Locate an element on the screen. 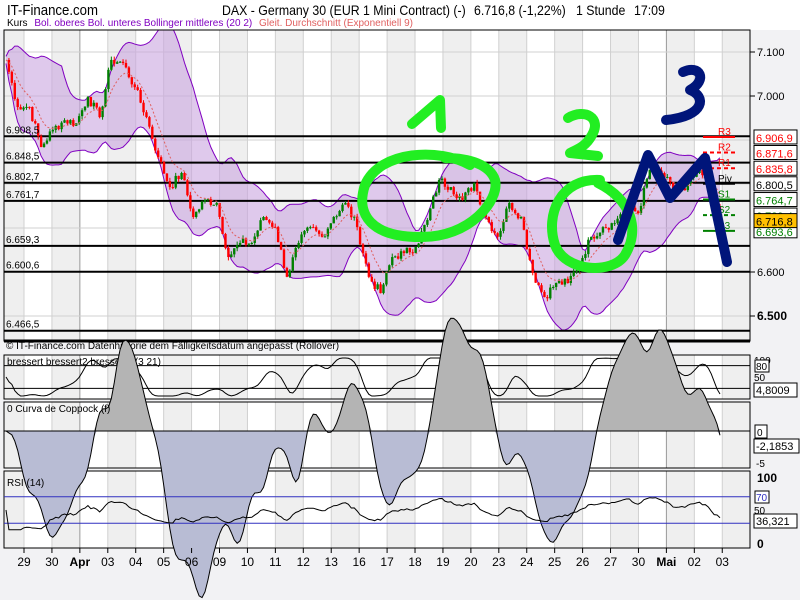 The height and width of the screenshot is (600, 800). pivot-label-piv: Piv is located at coordinates (725, 179).